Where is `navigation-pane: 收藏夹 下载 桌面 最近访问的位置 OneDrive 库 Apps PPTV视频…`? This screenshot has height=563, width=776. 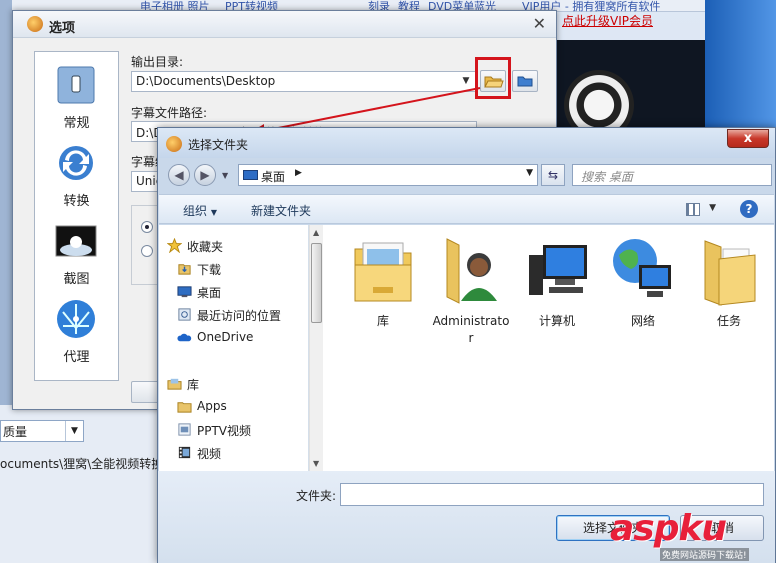 navigation-pane: 收藏夹 下载 桌面 最近访问的位置 OneDrive 库 Apps PPTV视频… is located at coordinates (234, 348).